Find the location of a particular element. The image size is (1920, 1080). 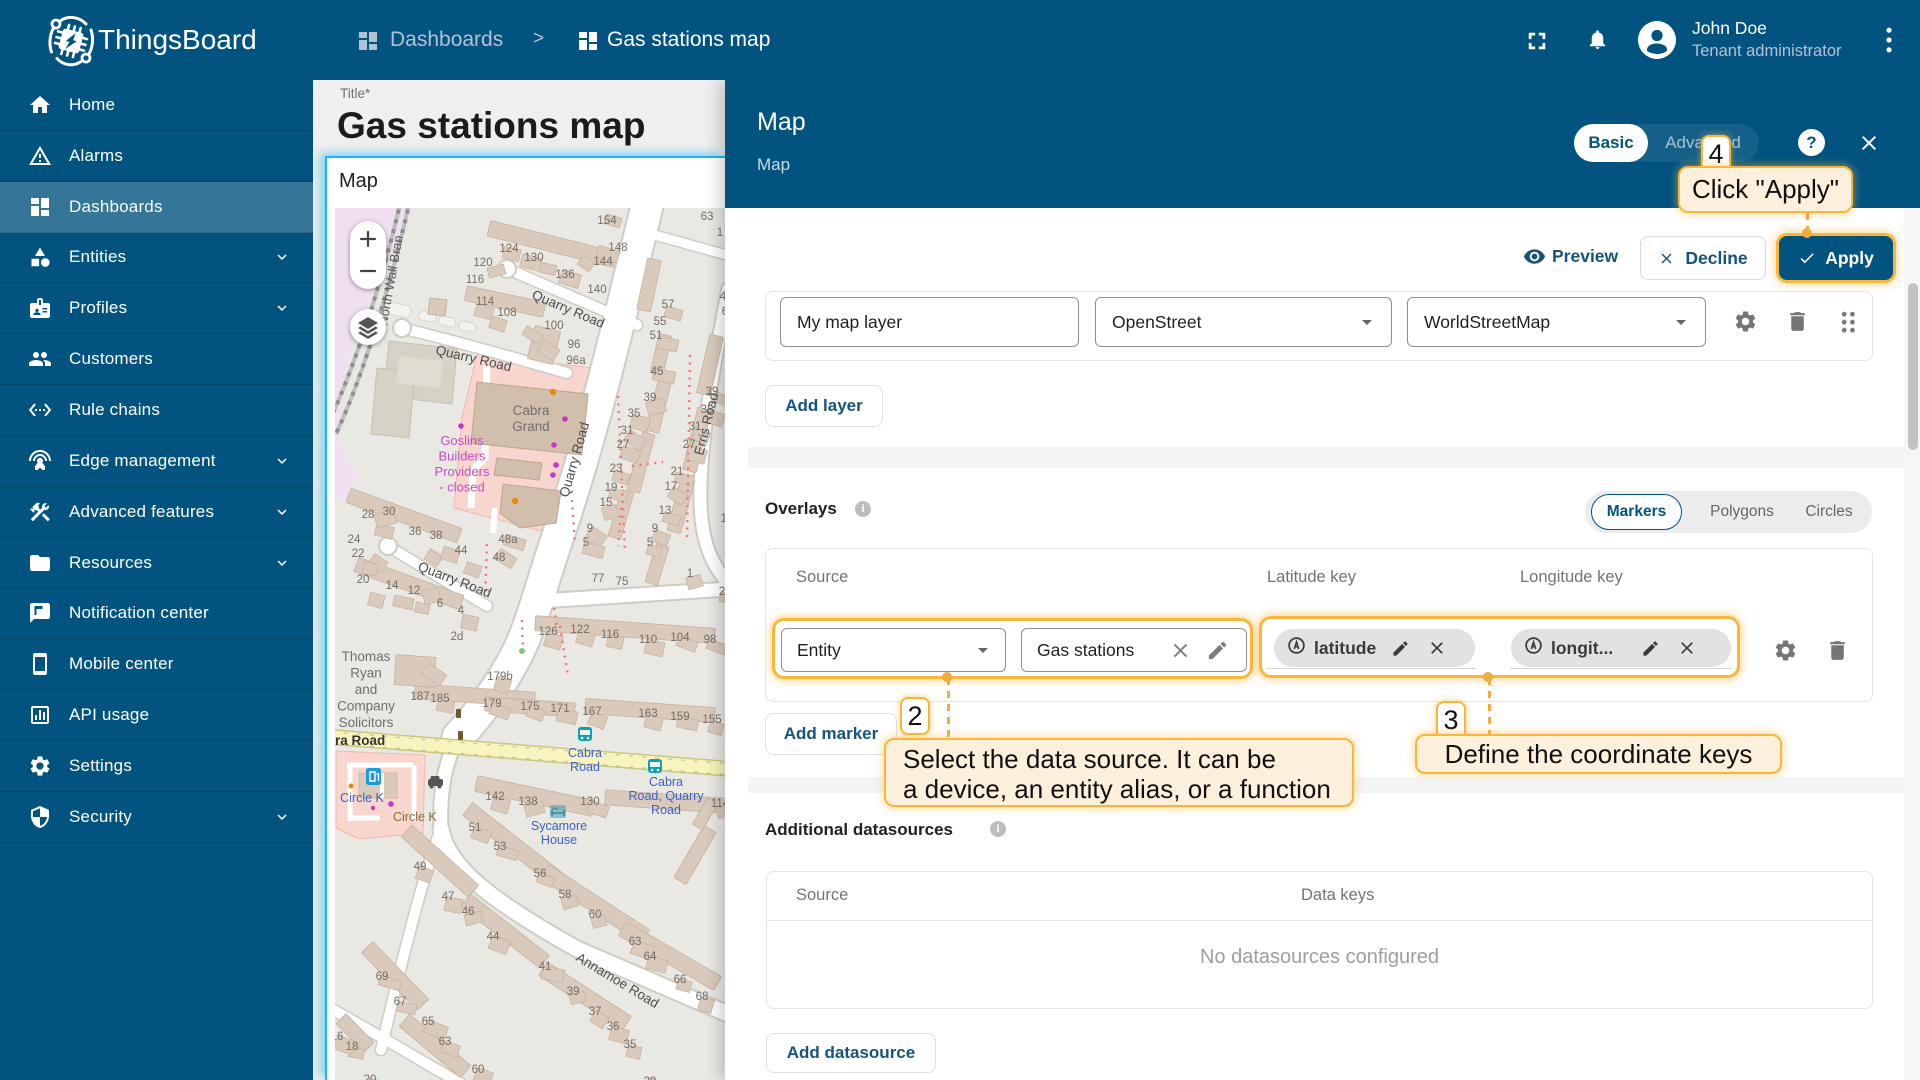

svg-text: 22 is located at coordinates (358, 554).